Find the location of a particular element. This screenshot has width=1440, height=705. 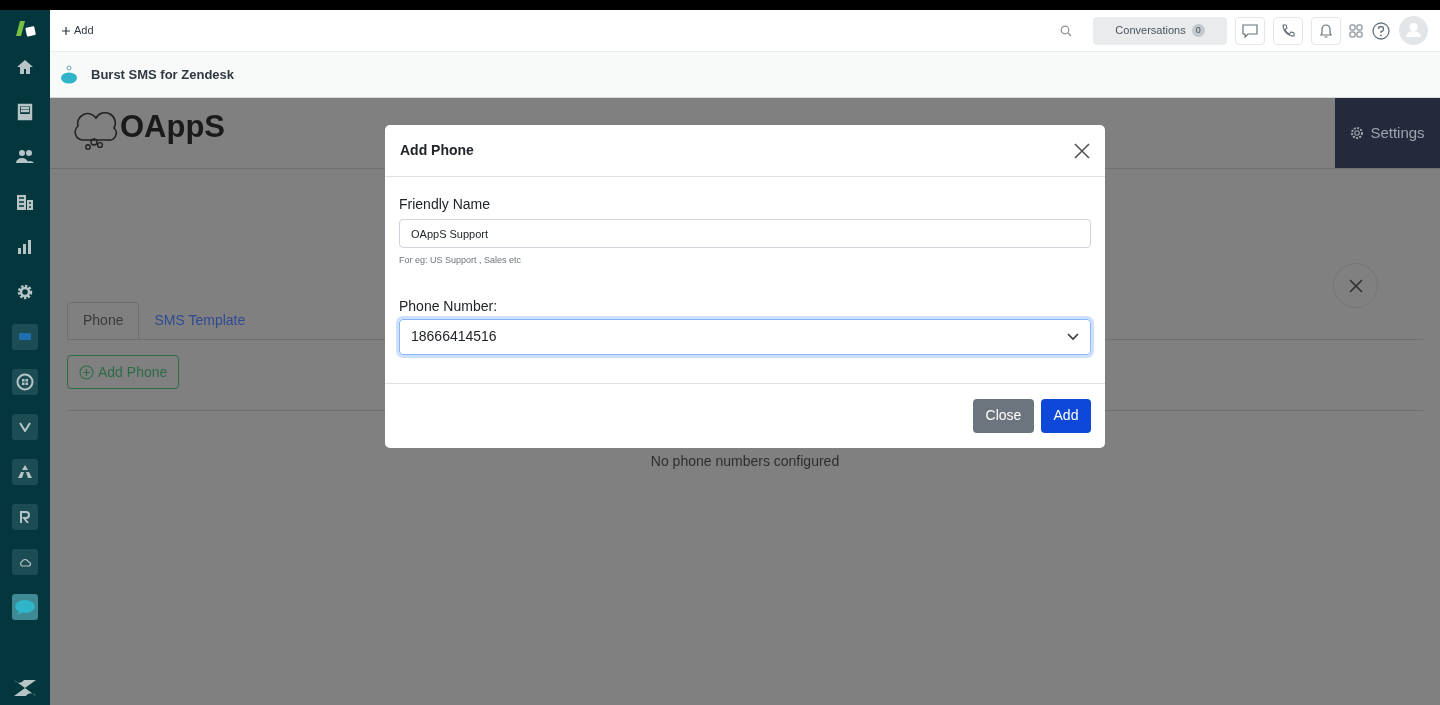

search-icon is located at coordinates (1066, 30).